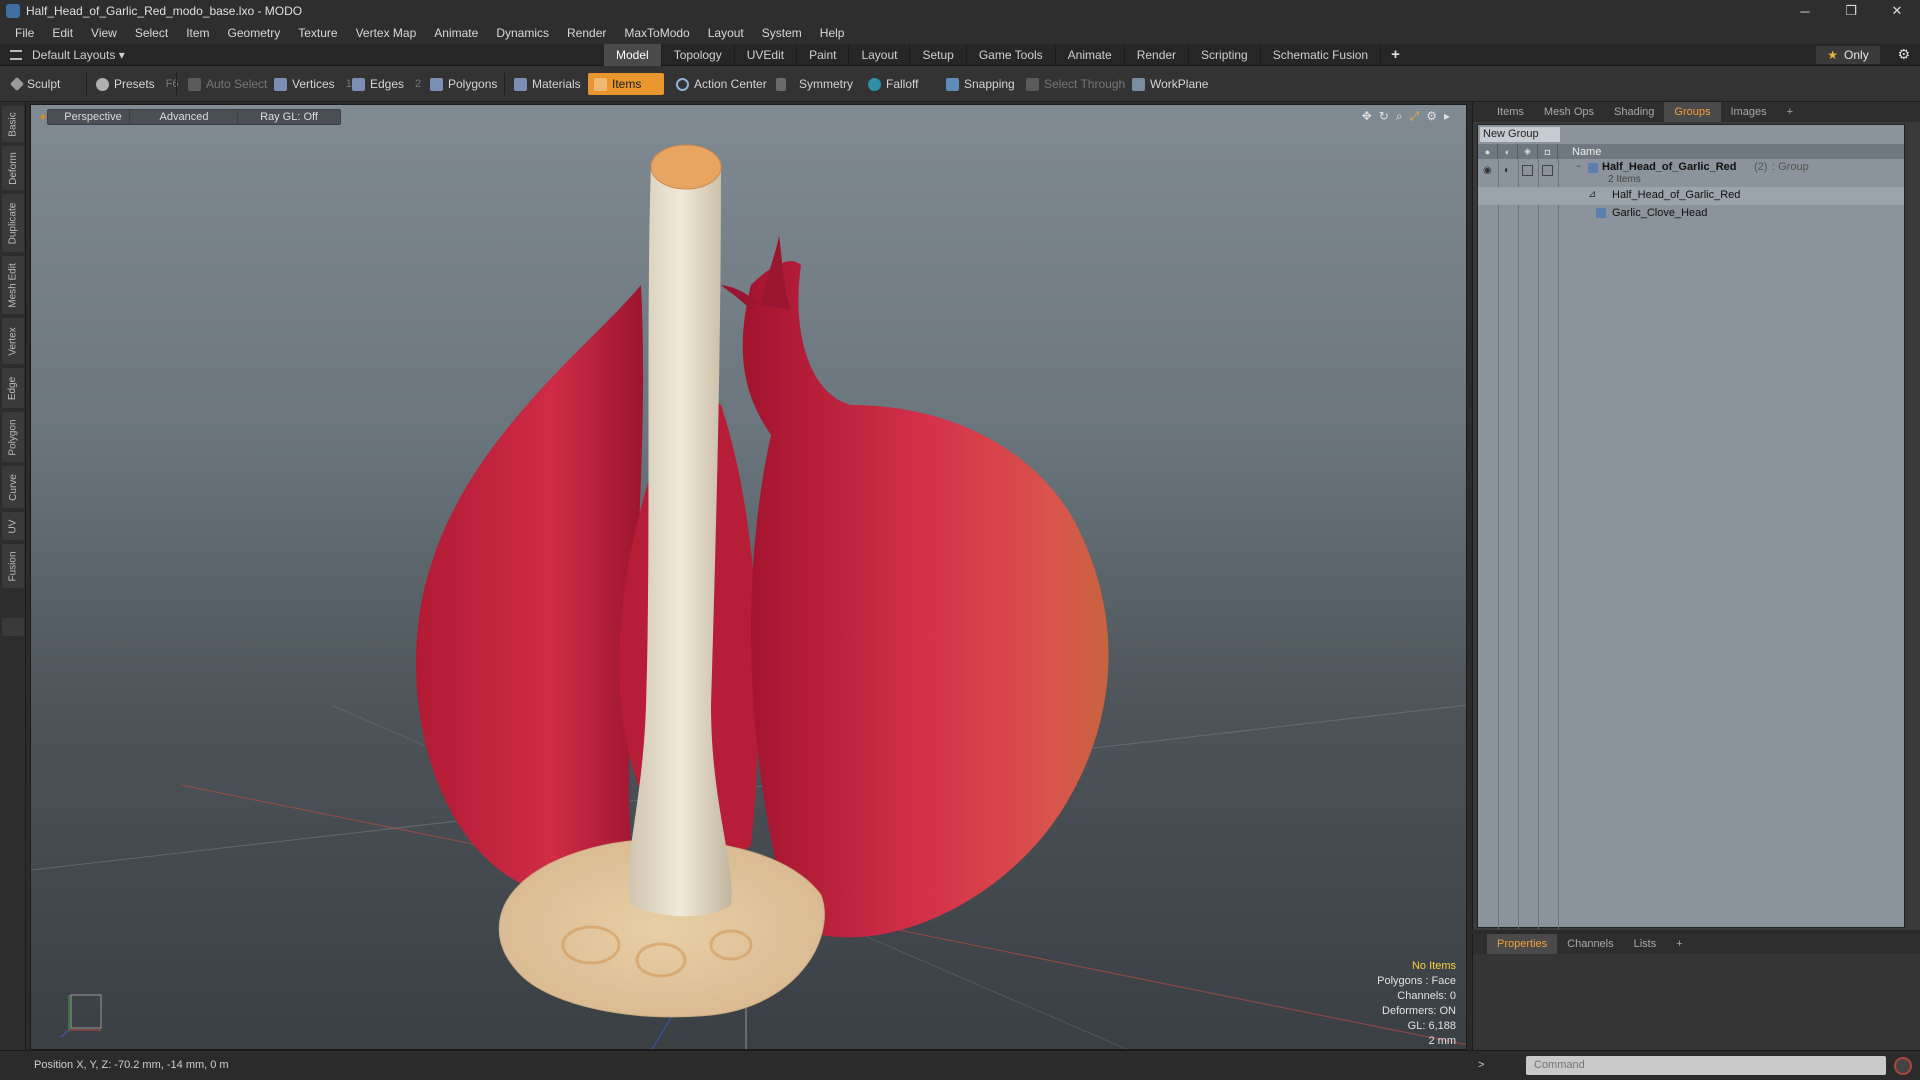 The height and width of the screenshot is (1080, 1920). Describe the element at coordinates (1508, 151) in the screenshot. I see `render-column-icon: ◐` at that location.